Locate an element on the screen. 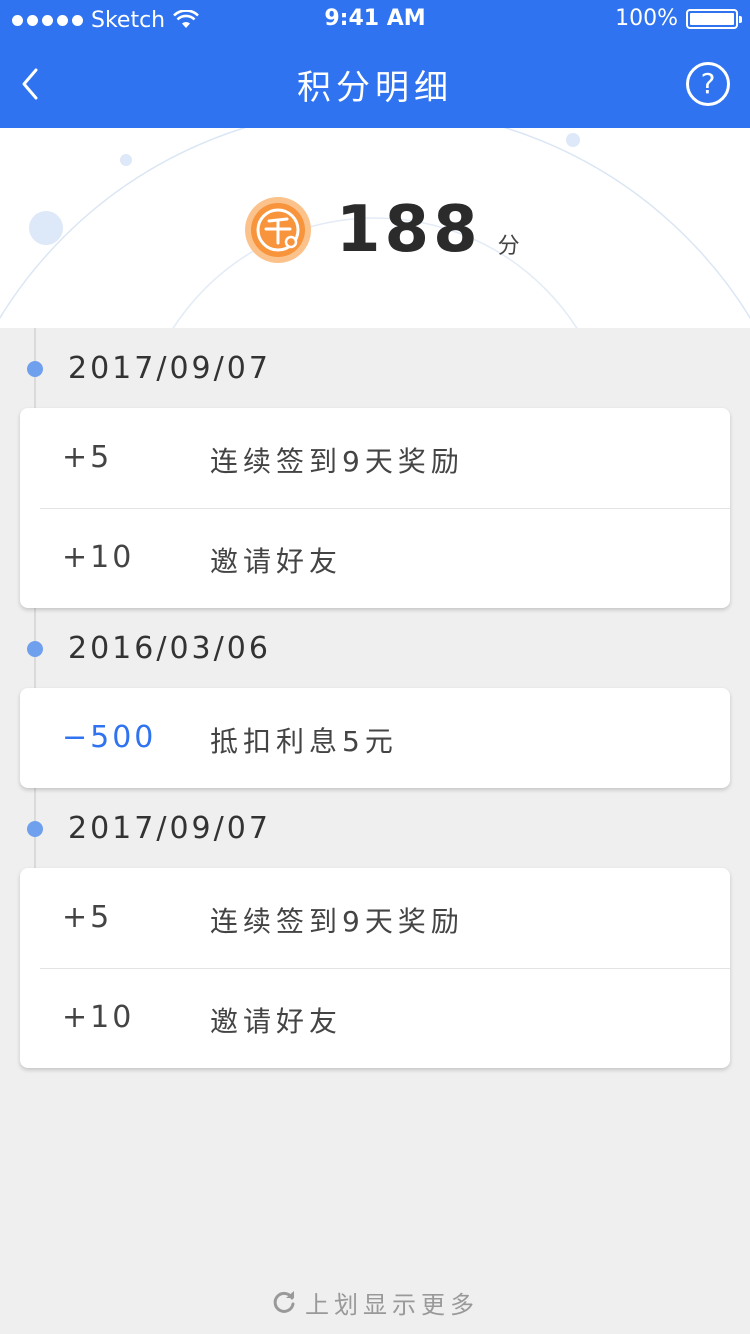 The image size is (750, 1334). refresh-icon is located at coordinates (284, 1302).